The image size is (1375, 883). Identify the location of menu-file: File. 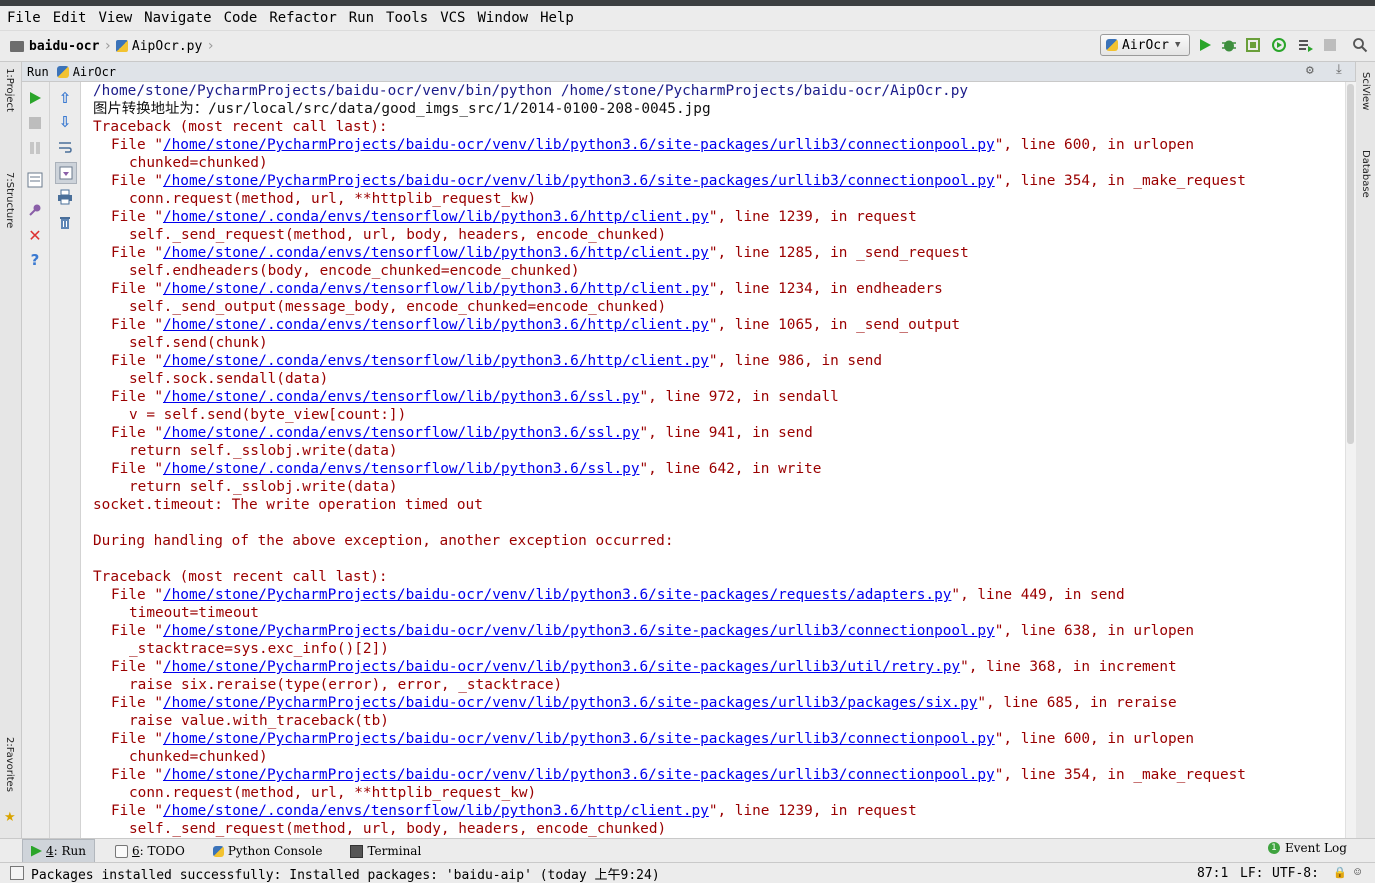
(23, 18).